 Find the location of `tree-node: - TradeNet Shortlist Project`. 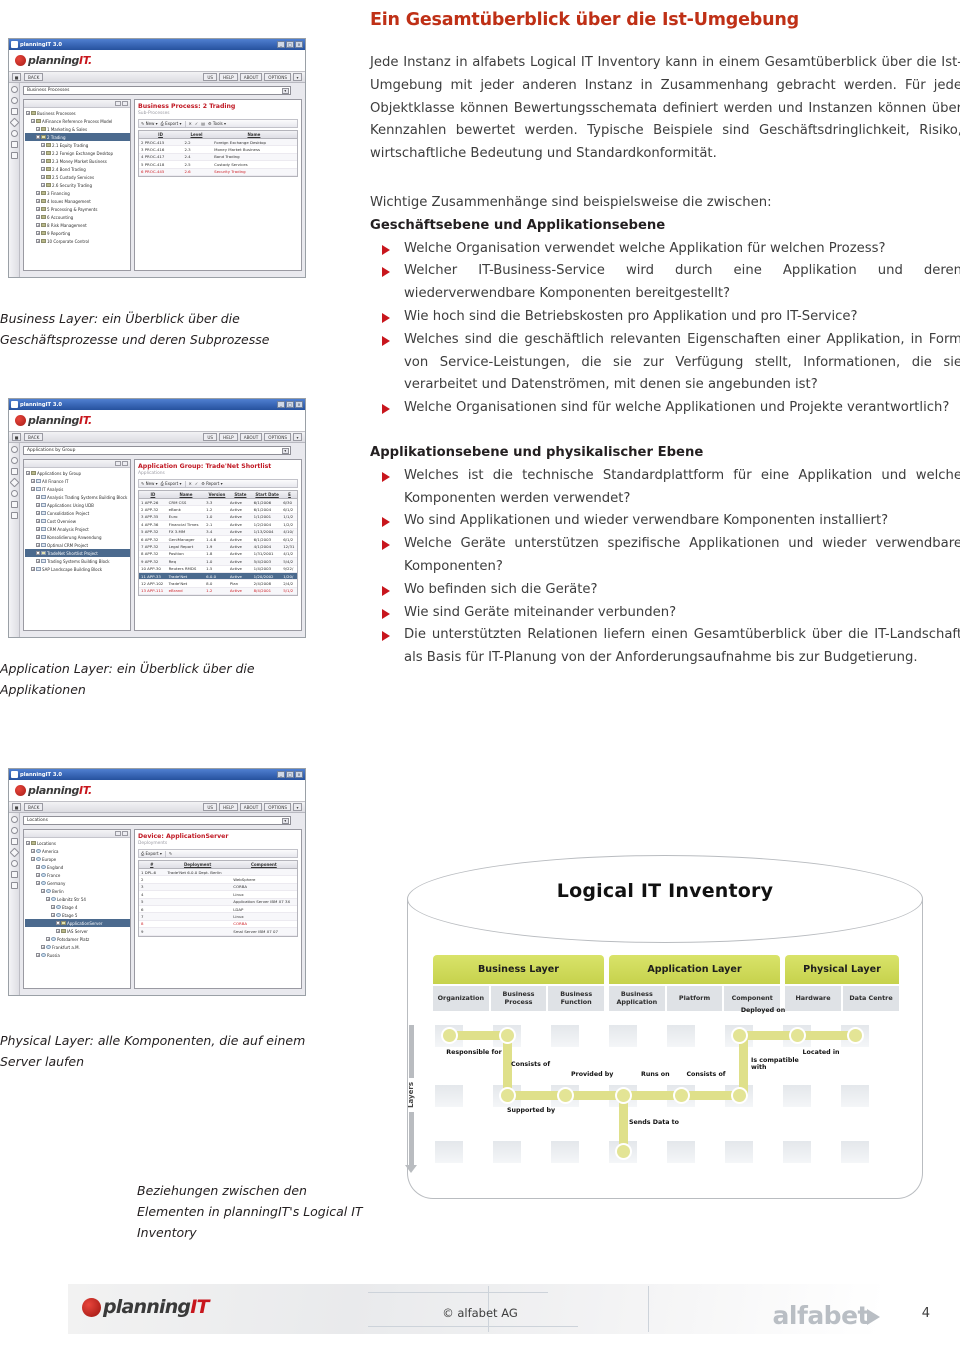

tree-node: - TradeNet Shortlist Project is located at coordinates (77, 553).